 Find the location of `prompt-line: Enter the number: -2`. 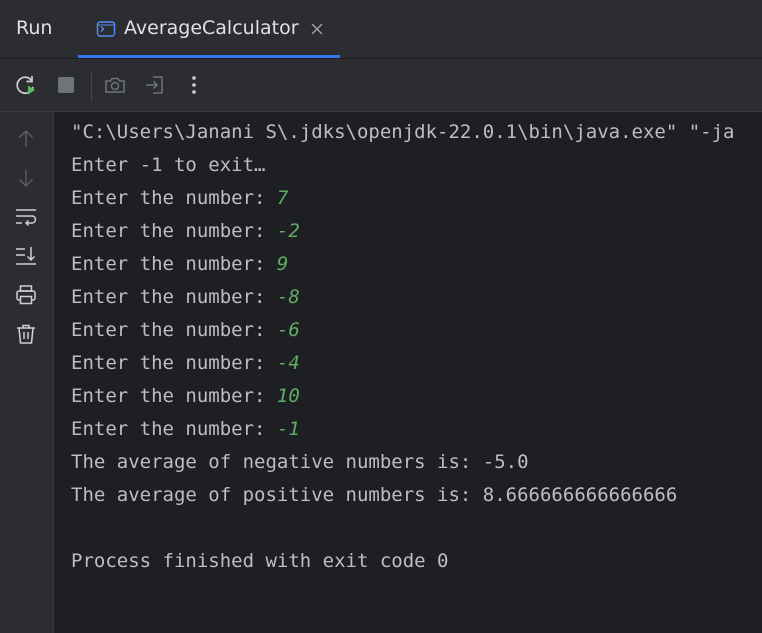

prompt-line: Enter the number: -2 is located at coordinates (185, 231).